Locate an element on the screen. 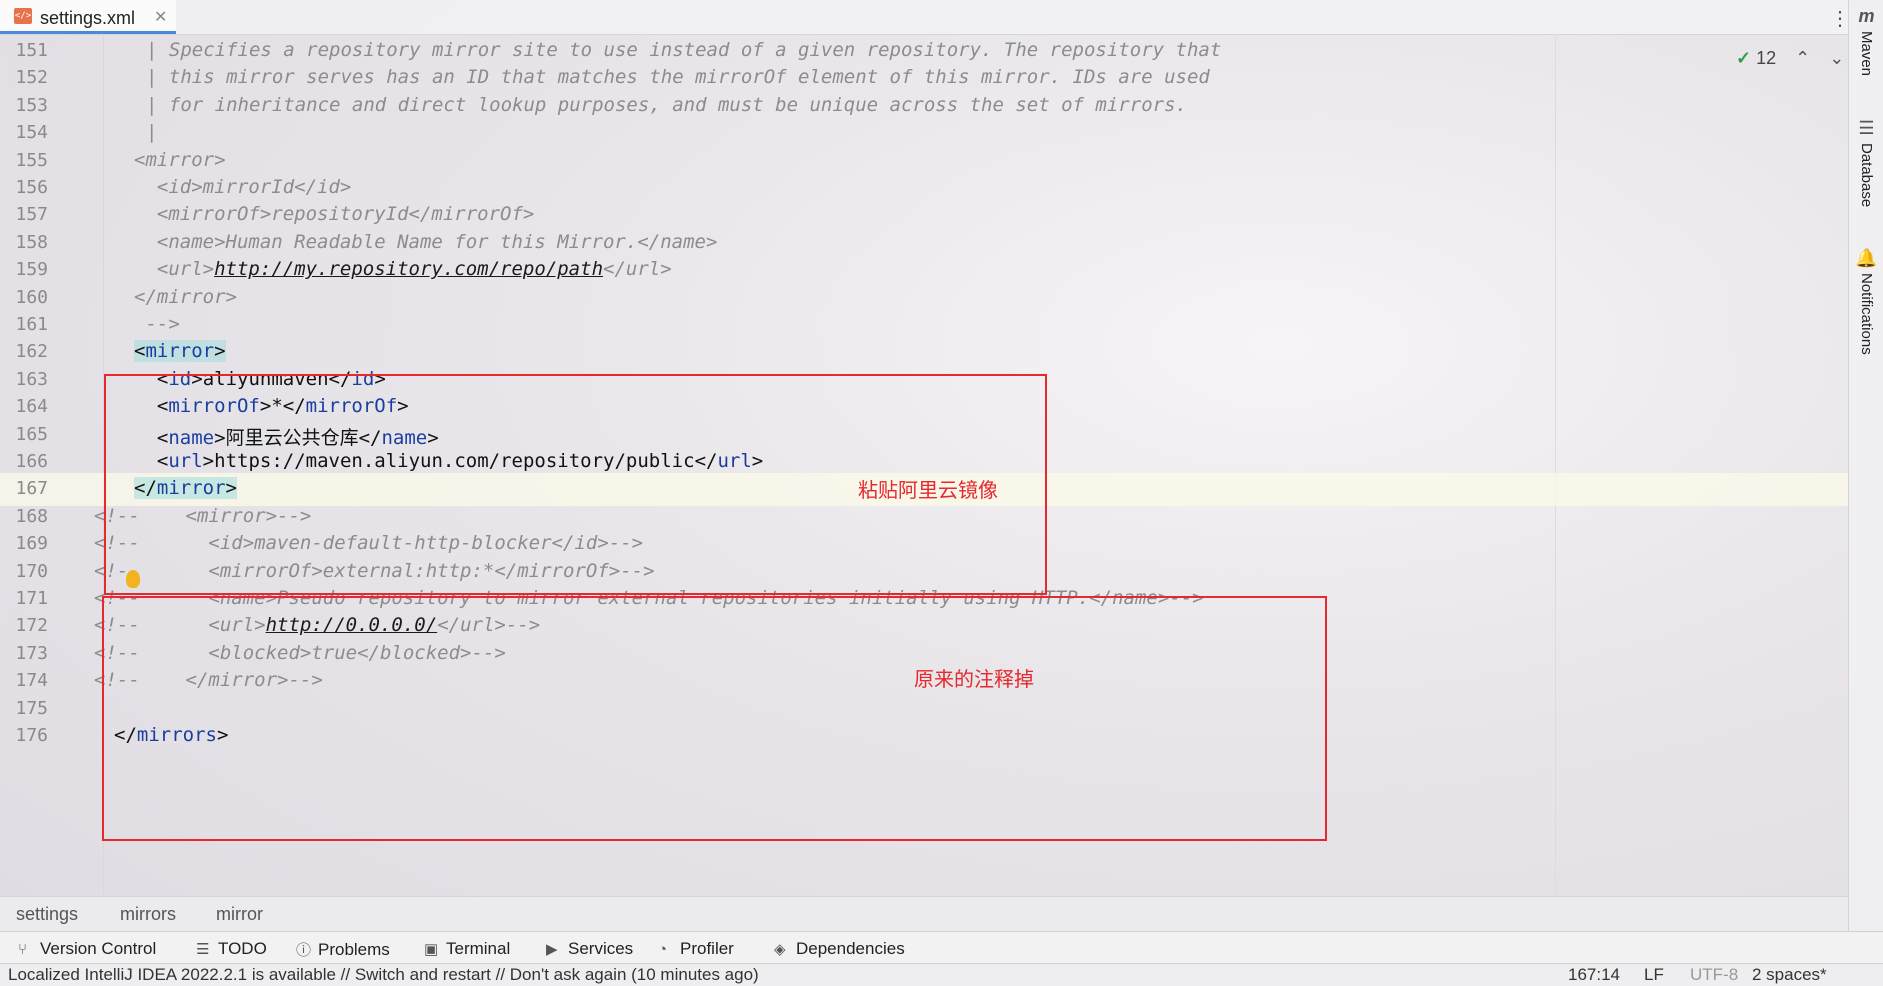 The height and width of the screenshot is (986, 1883). line-number: 152 is located at coordinates (31, 78).